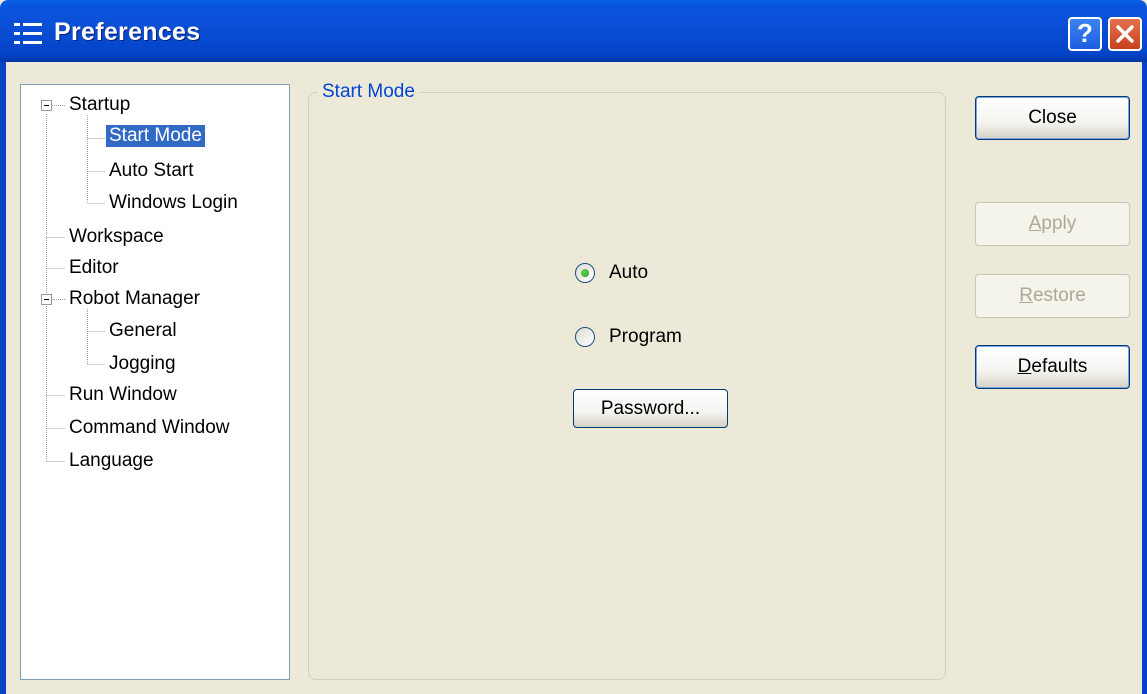 The width and height of the screenshot is (1147, 694). What do you see at coordinates (99, 105) in the screenshot?
I see `tree-item-startup: Startup` at bounding box center [99, 105].